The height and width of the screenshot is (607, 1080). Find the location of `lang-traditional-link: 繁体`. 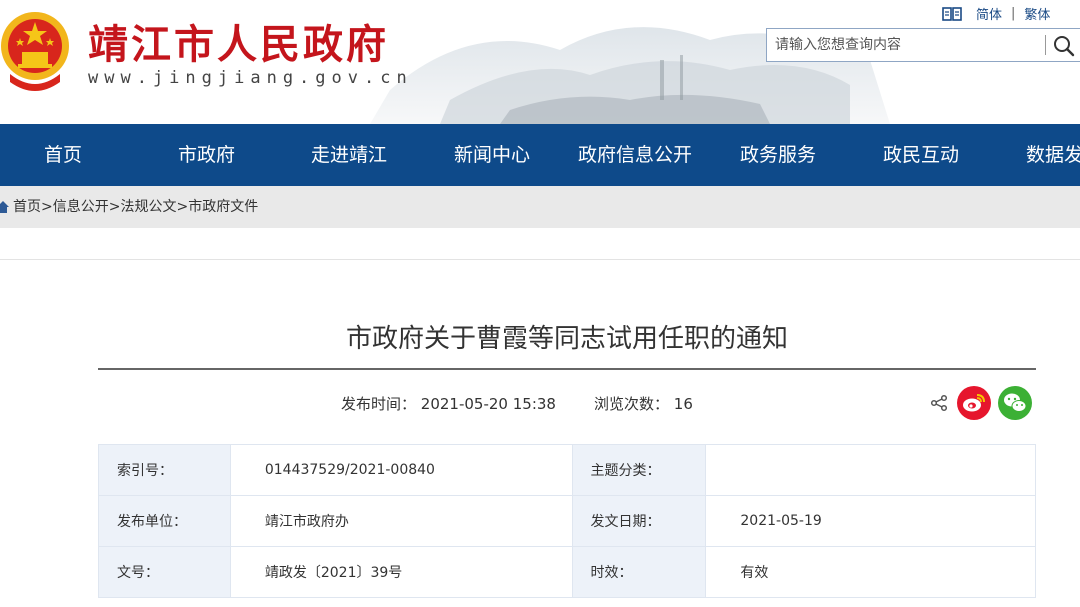

lang-traditional-link: 繁体 is located at coordinates (1037, 13).